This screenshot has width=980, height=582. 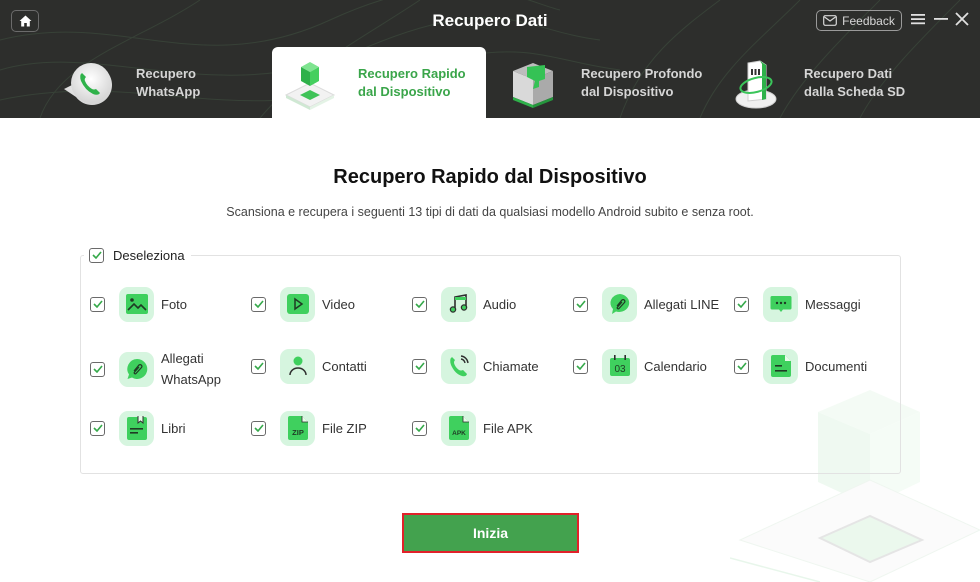 I want to click on data-type-item-messages: Messaggi, so click(x=797, y=304).